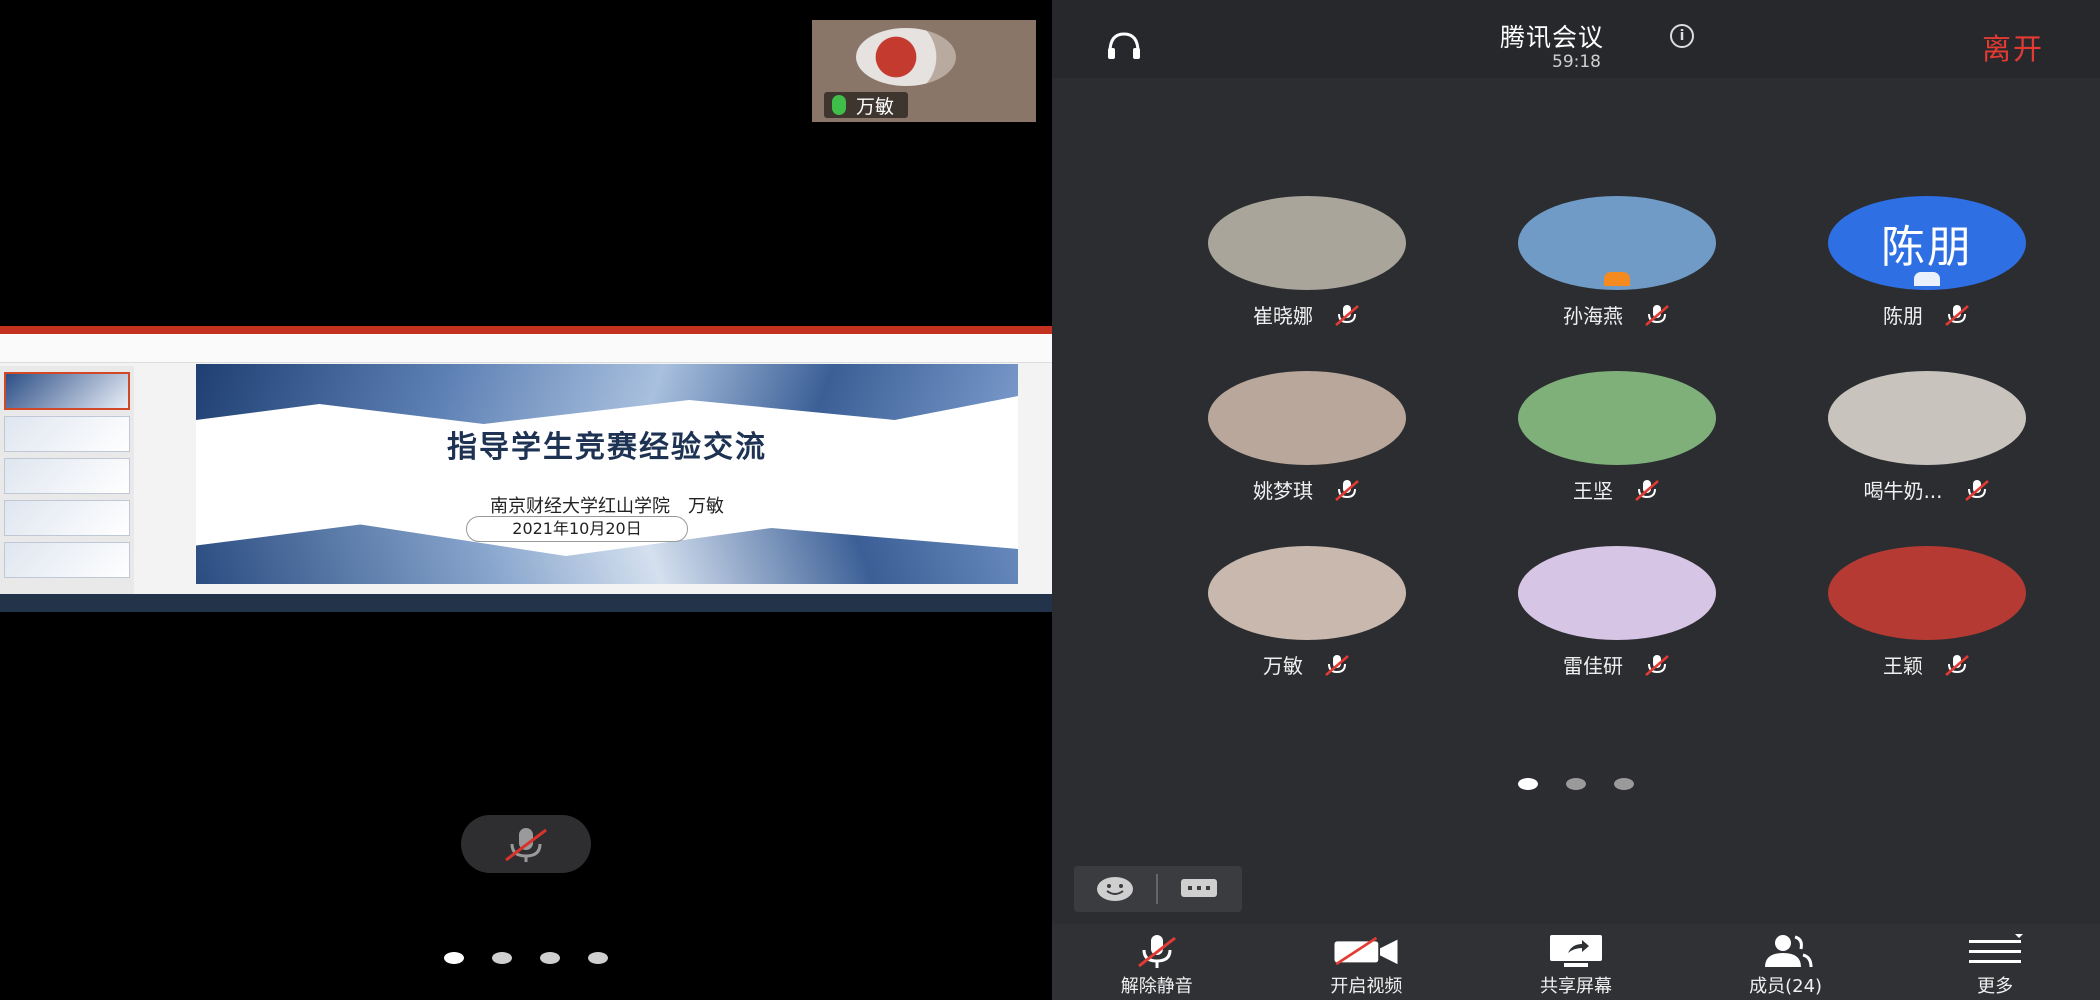 The height and width of the screenshot is (1000, 2100). Describe the element at coordinates (1307, 664) in the screenshot. I see `participant-name-row: 万敏` at that location.